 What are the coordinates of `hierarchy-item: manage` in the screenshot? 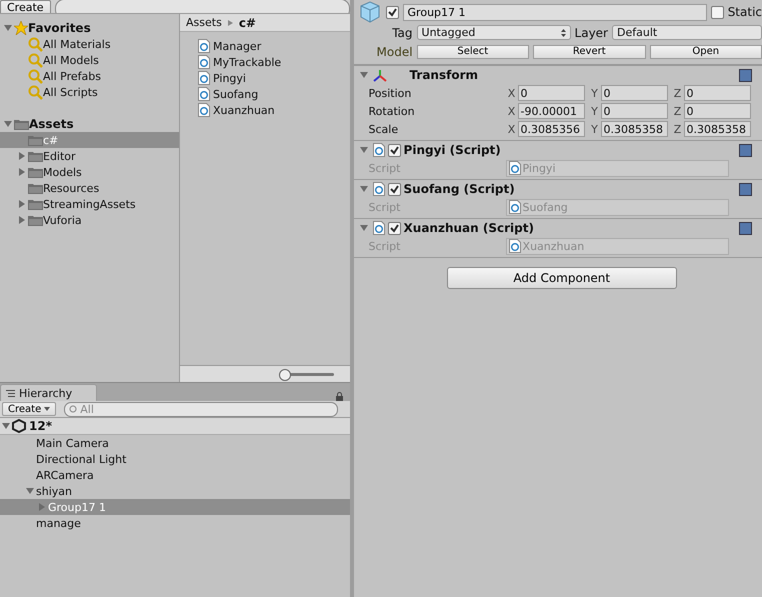 It's located at (175, 523).